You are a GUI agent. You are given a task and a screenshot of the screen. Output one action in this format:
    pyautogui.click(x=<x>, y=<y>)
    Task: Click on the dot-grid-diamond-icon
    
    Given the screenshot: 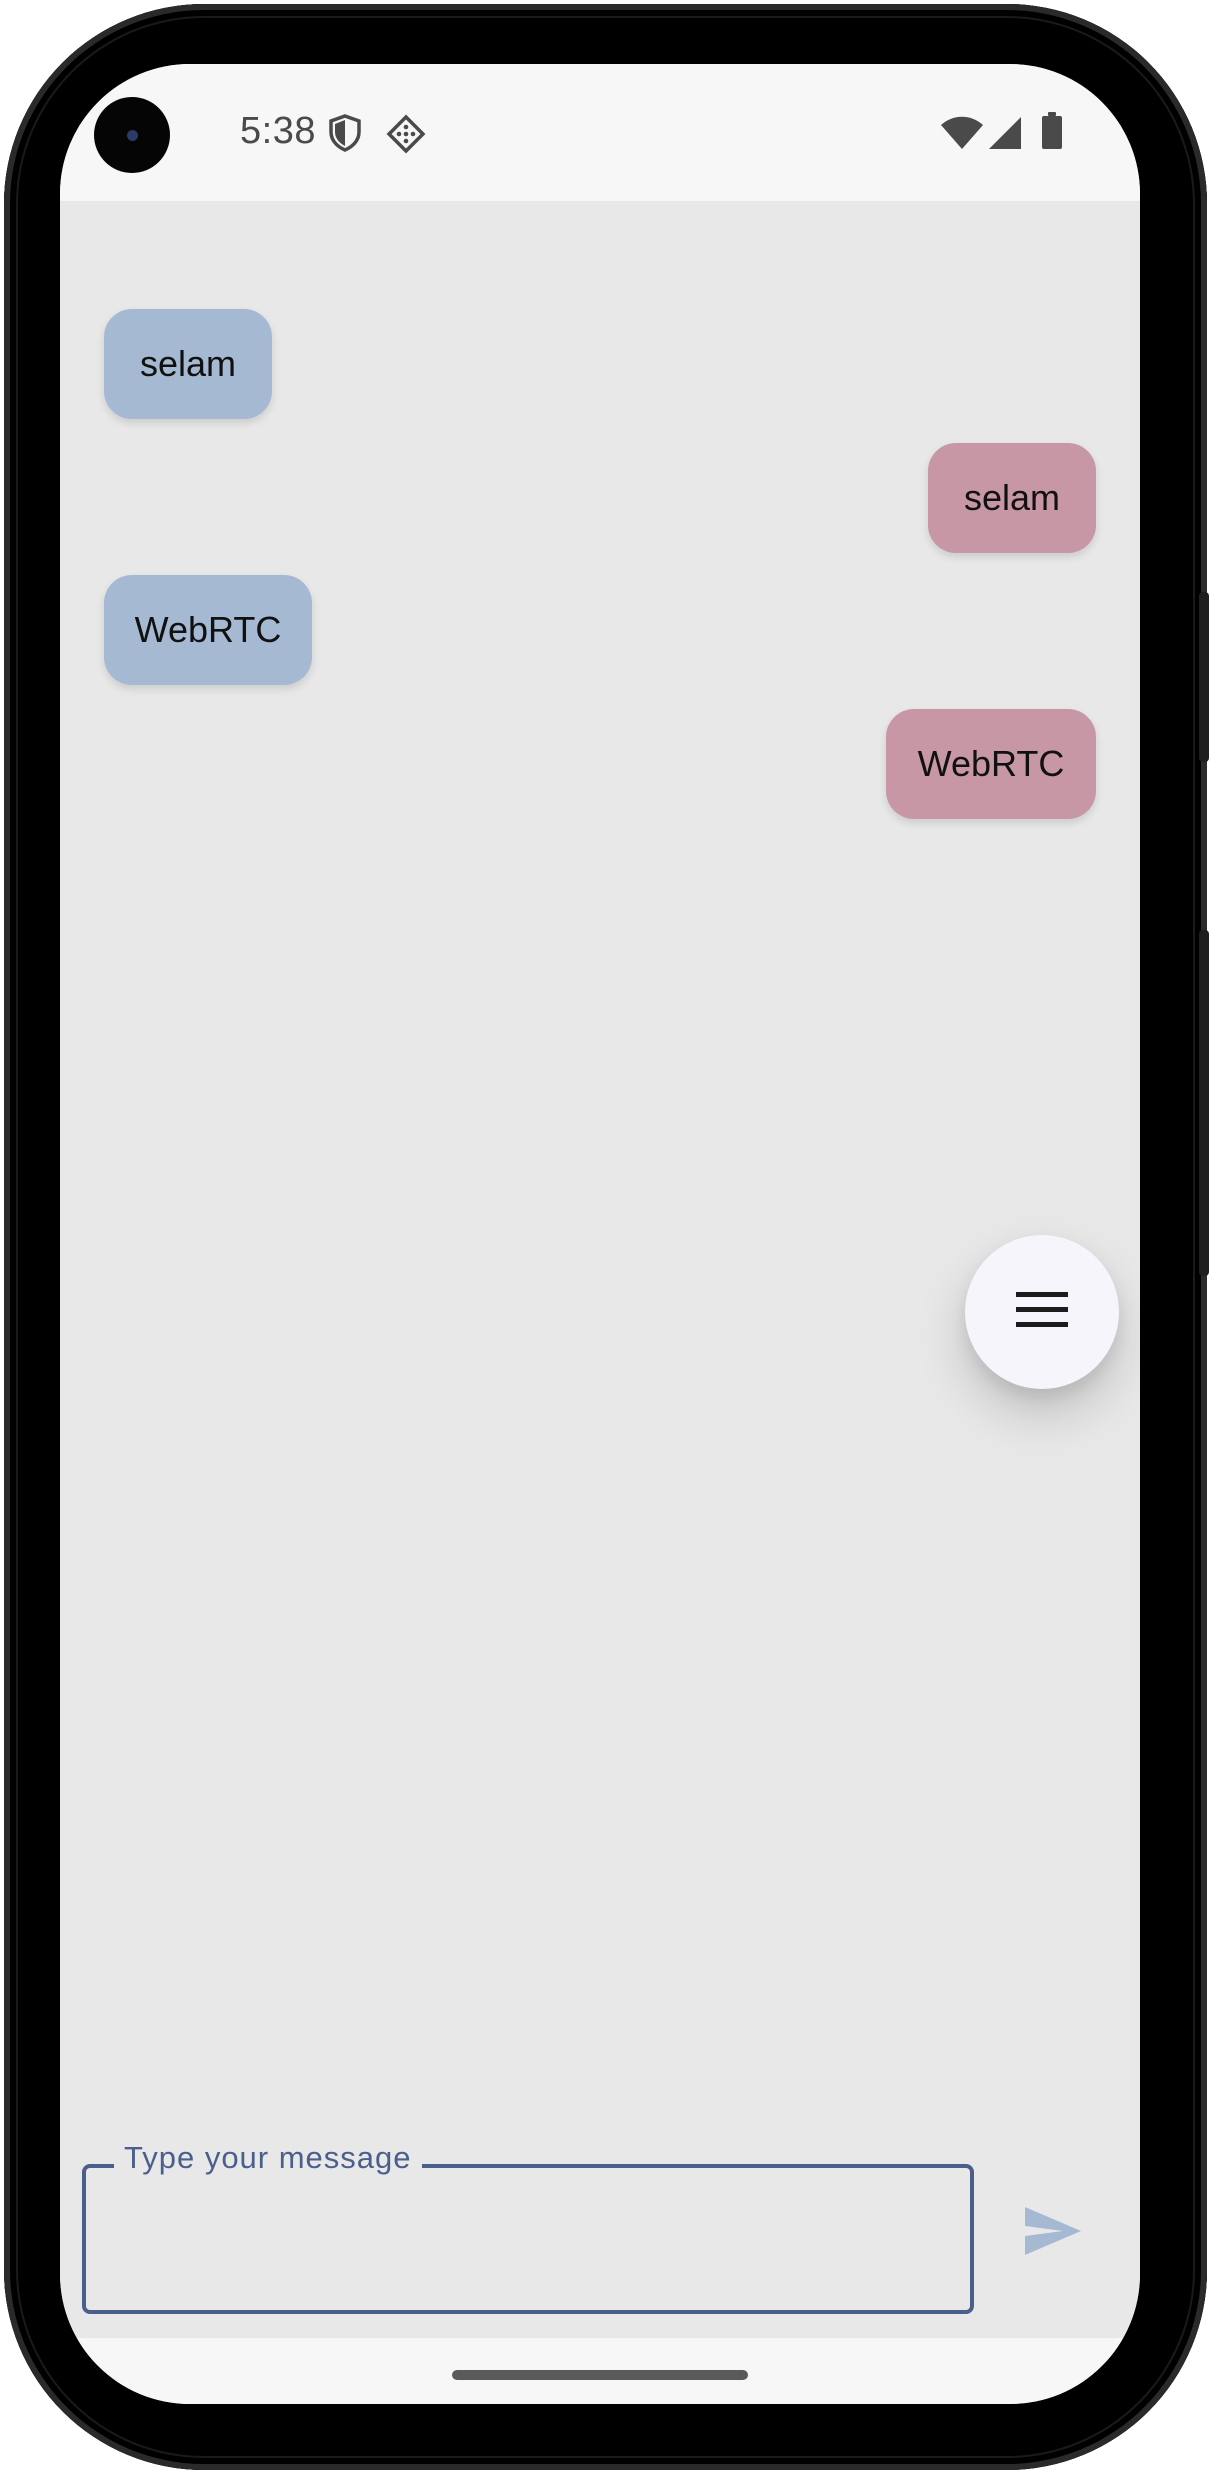 What is the action you would take?
    pyautogui.click(x=406, y=136)
    